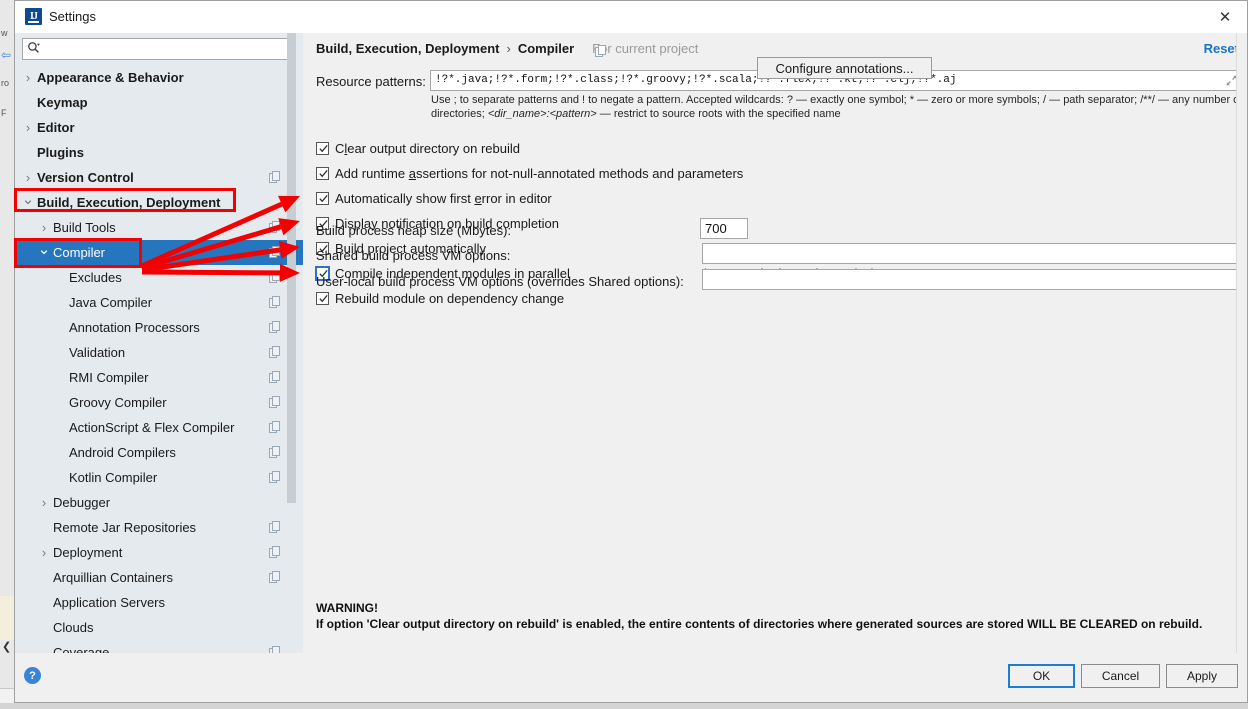 The height and width of the screenshot is (709, 1248). What do you see at coordinates (32, 675) in the screenshot?
I see `help-button: ?` at bounding box center [32, 675].